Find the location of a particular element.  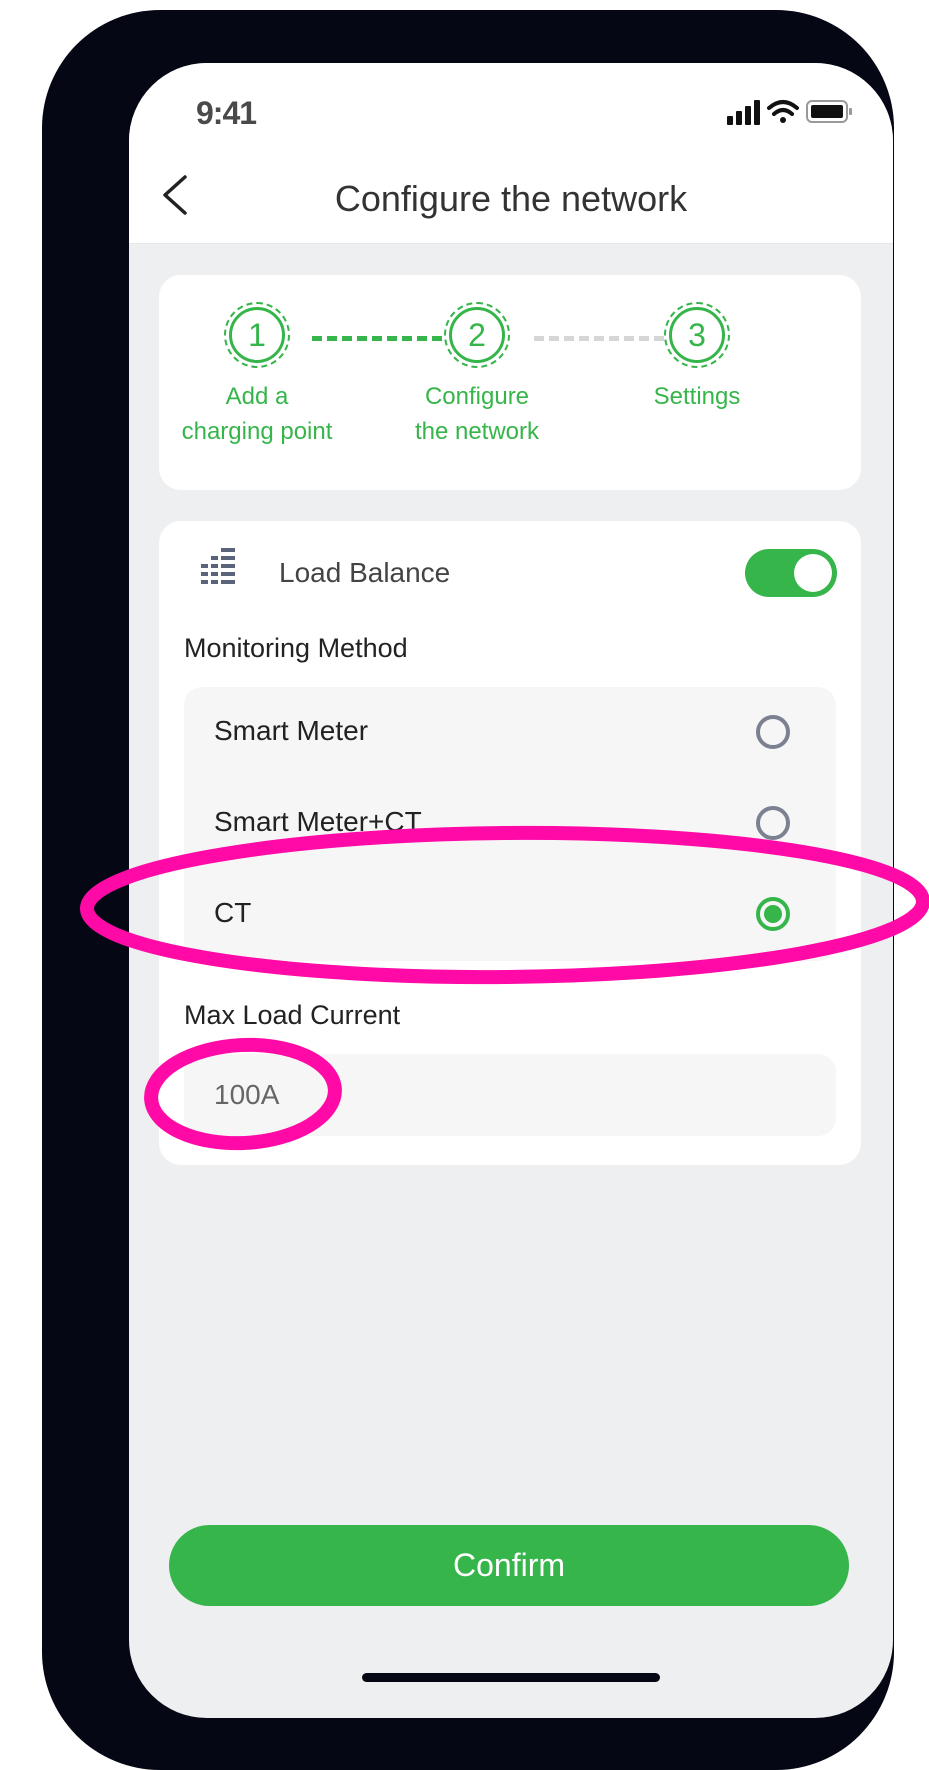

step-2-label: Configure the network is located at coordinates (477, 414).